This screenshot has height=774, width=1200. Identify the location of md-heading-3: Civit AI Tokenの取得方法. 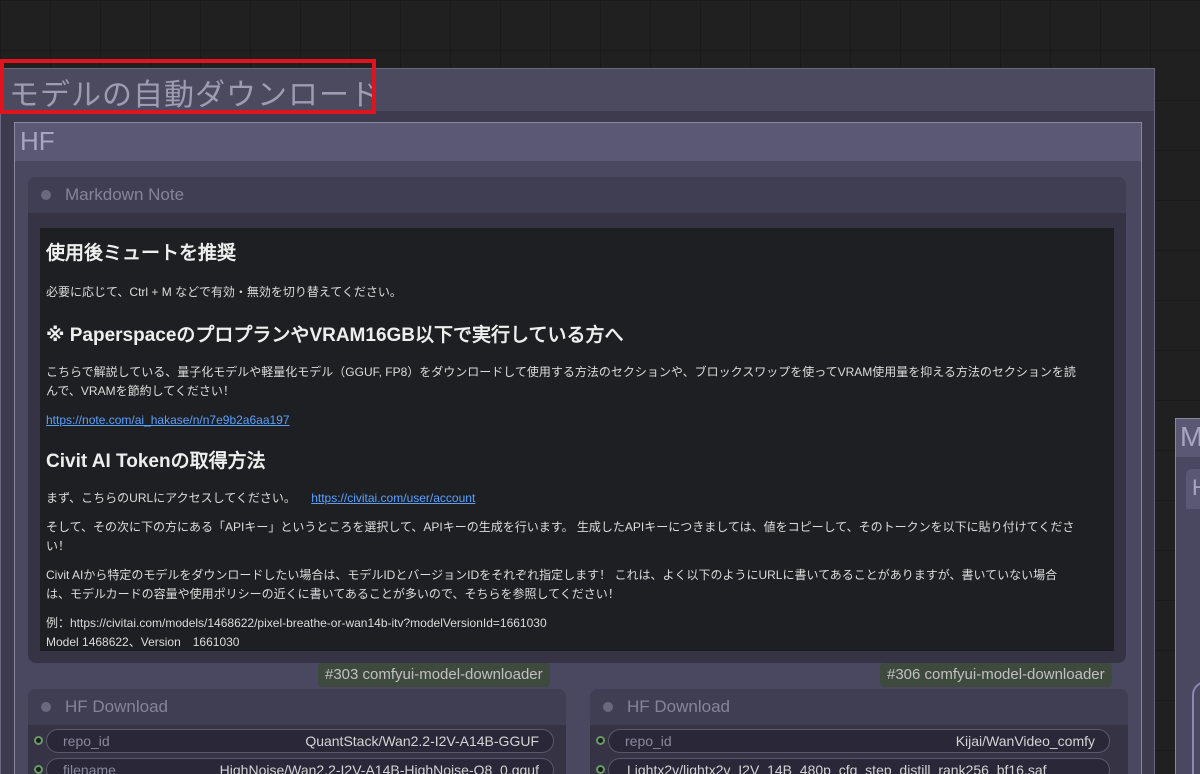
(156, 461).